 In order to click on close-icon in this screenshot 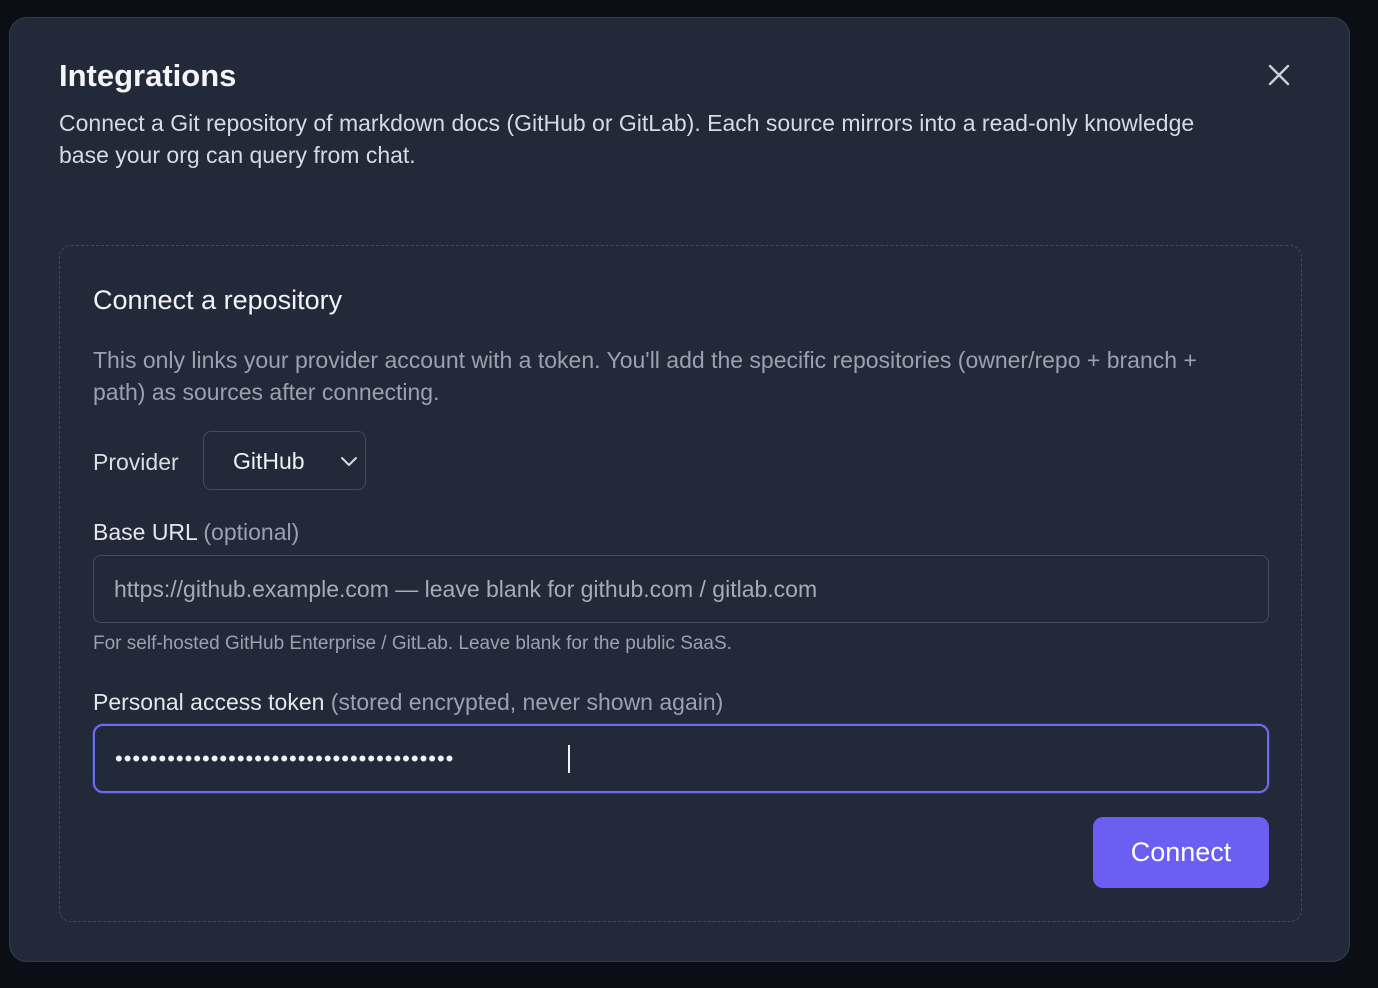, I will do `click(1279, 75)`.